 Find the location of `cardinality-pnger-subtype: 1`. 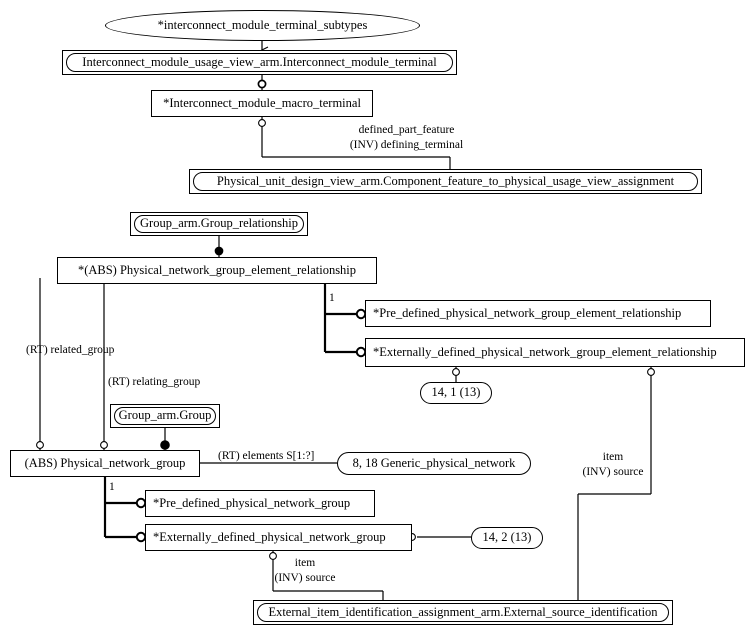

cardinality-pnger-subtype: 1 is located at coordinates (332, 298).